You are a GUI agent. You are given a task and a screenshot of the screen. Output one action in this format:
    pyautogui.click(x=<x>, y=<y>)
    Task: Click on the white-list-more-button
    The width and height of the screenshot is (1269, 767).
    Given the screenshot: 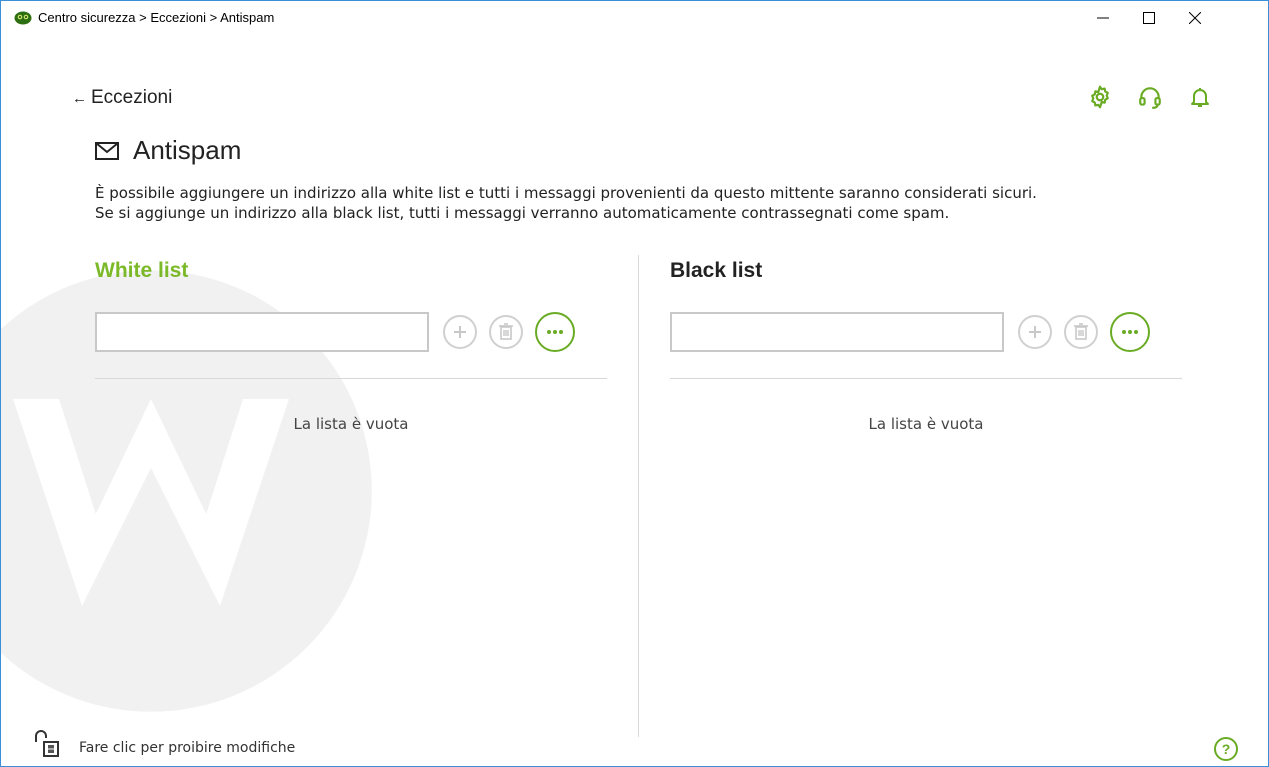 What is the action you would take?
    pyautogui.click(x=555, y=332)
    